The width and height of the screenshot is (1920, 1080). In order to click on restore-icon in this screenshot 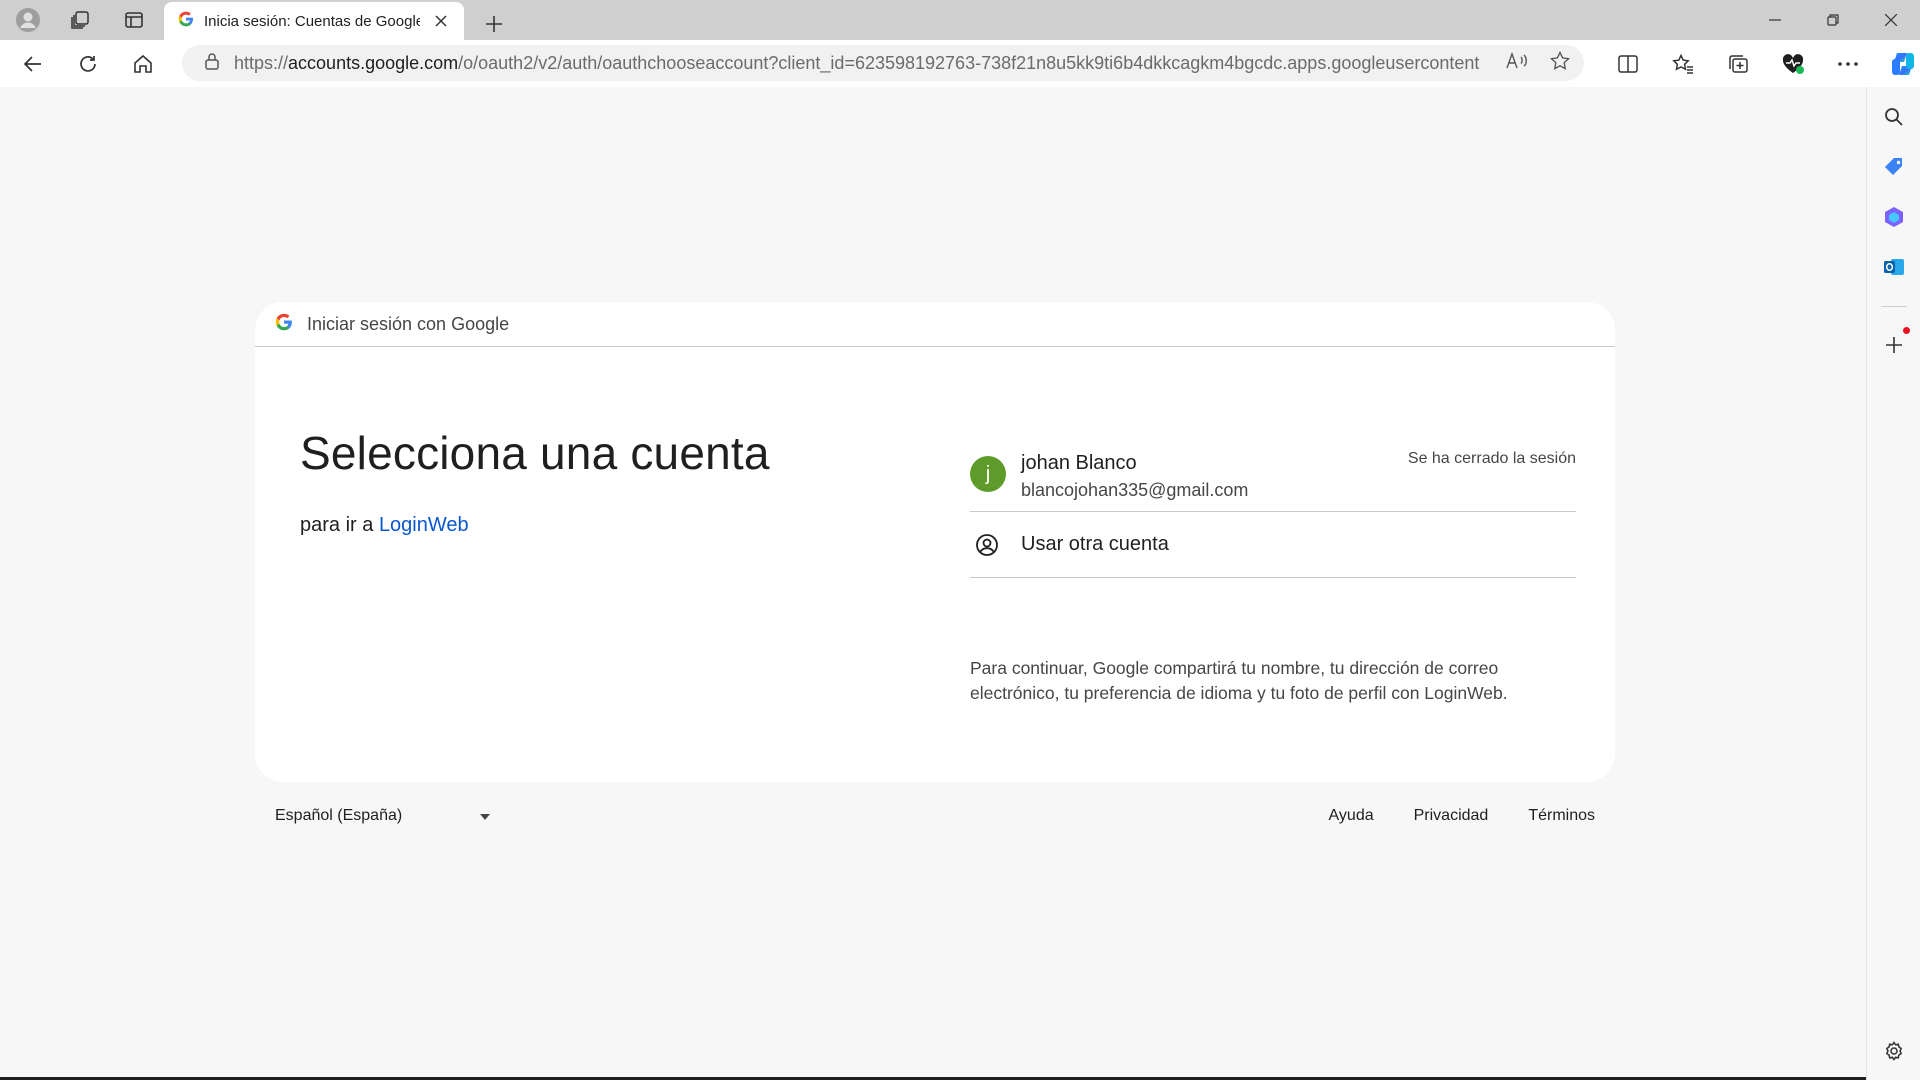, I will do `click(1833, 20)`.